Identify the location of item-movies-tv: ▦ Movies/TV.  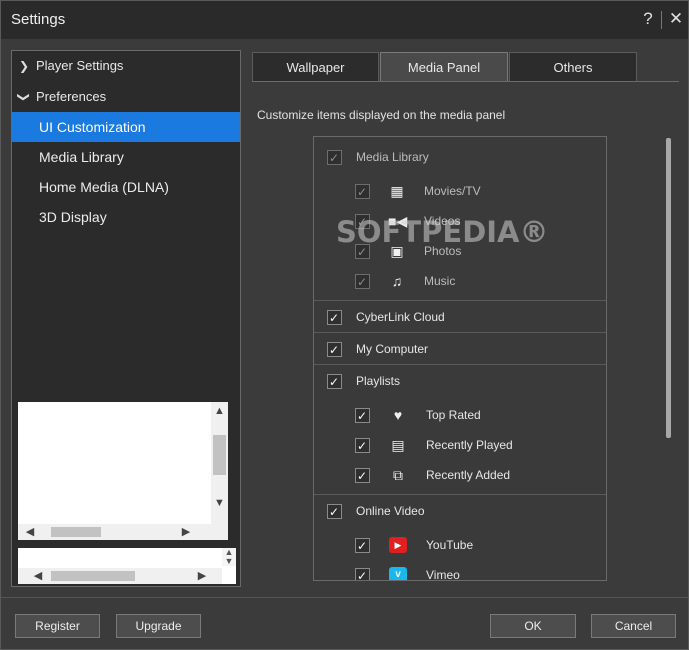
(460, 191).